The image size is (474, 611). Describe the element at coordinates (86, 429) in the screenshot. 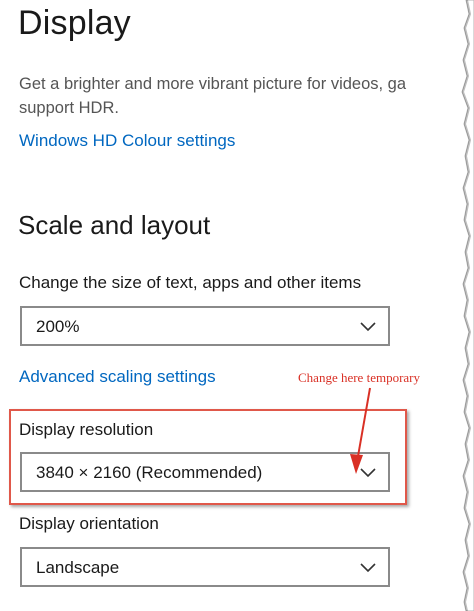

I see `resolution-label: Display resolution` at that location.